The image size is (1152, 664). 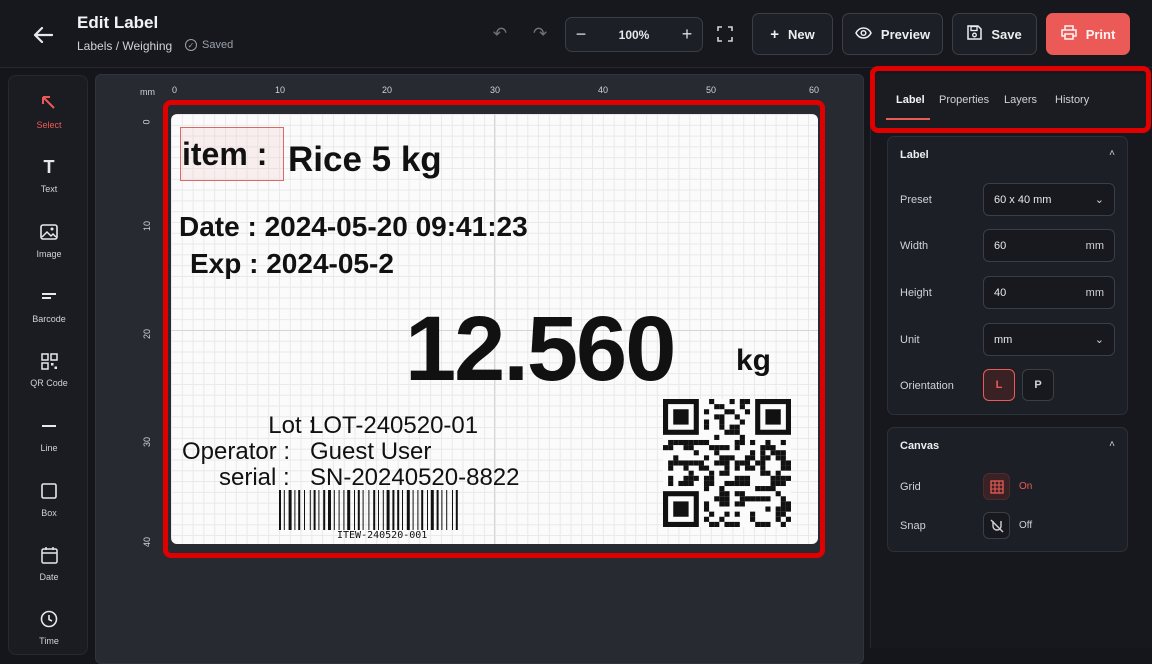 I want to click on clock-icon, so click(x=49, y=619).